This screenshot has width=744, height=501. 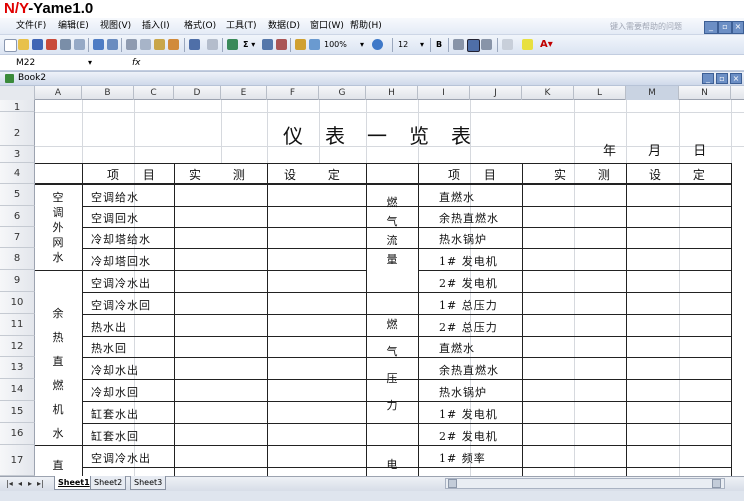 What do you see at coordinates (267, 44) in the screenshot?
I see `sort-ascending-icon` at bounding box center [267, 44].